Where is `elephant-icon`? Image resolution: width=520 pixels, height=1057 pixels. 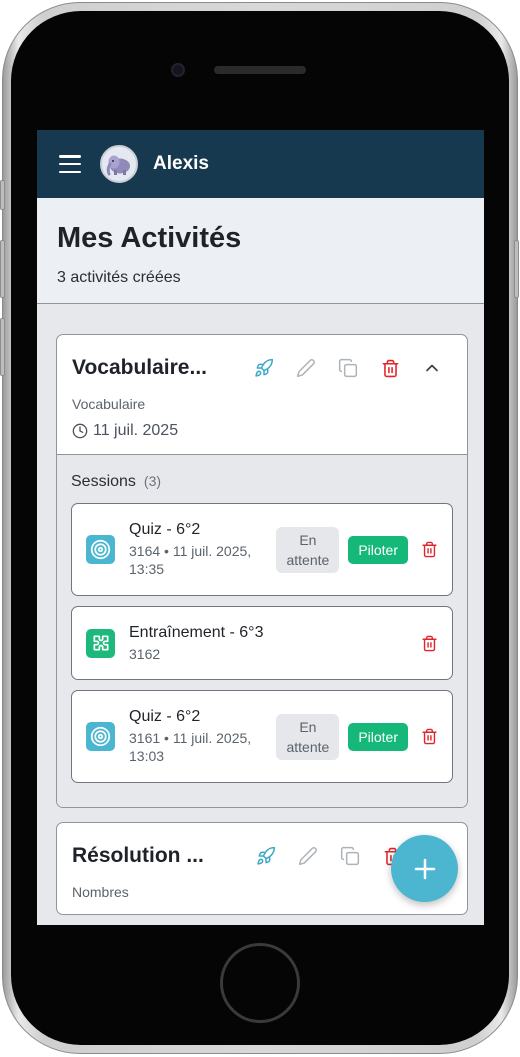 elephant-icon is located at coordinates (118, 165).